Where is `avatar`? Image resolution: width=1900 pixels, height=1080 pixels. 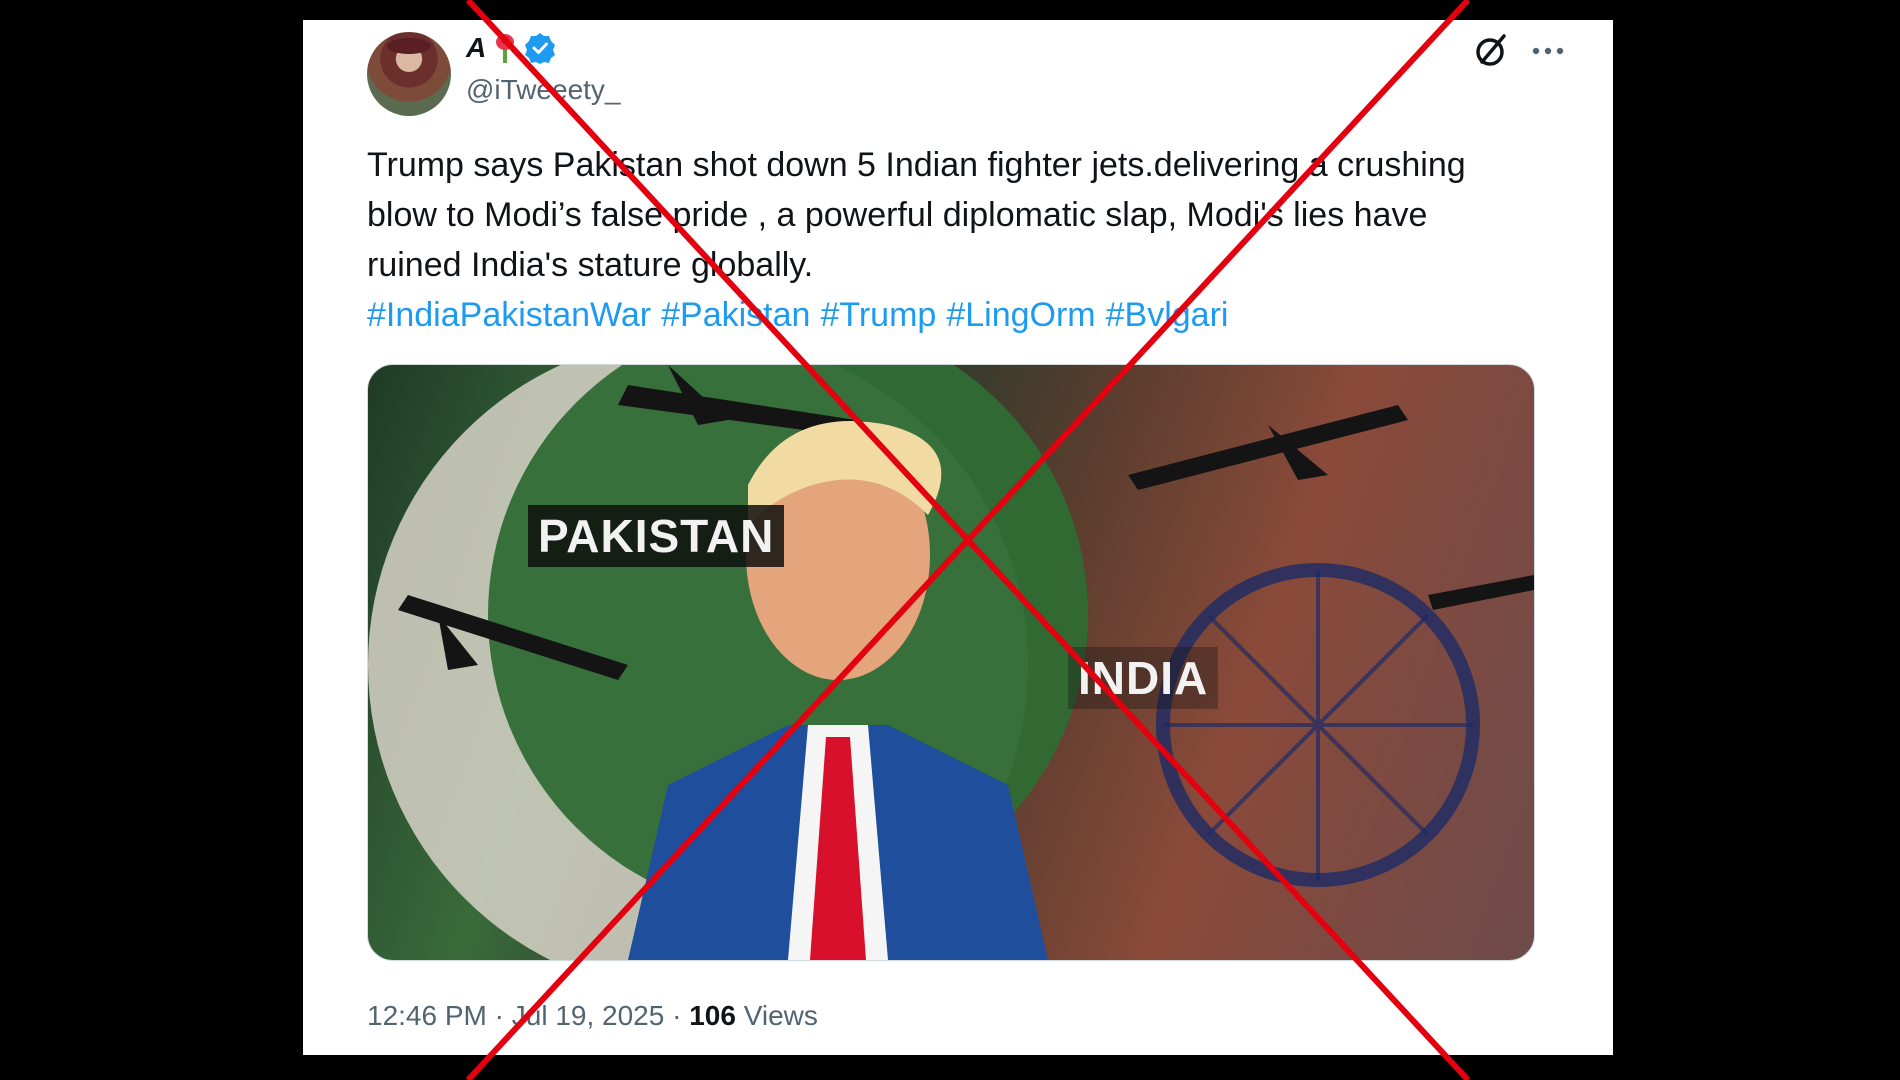
avatar is located at coordinates (409, 74).